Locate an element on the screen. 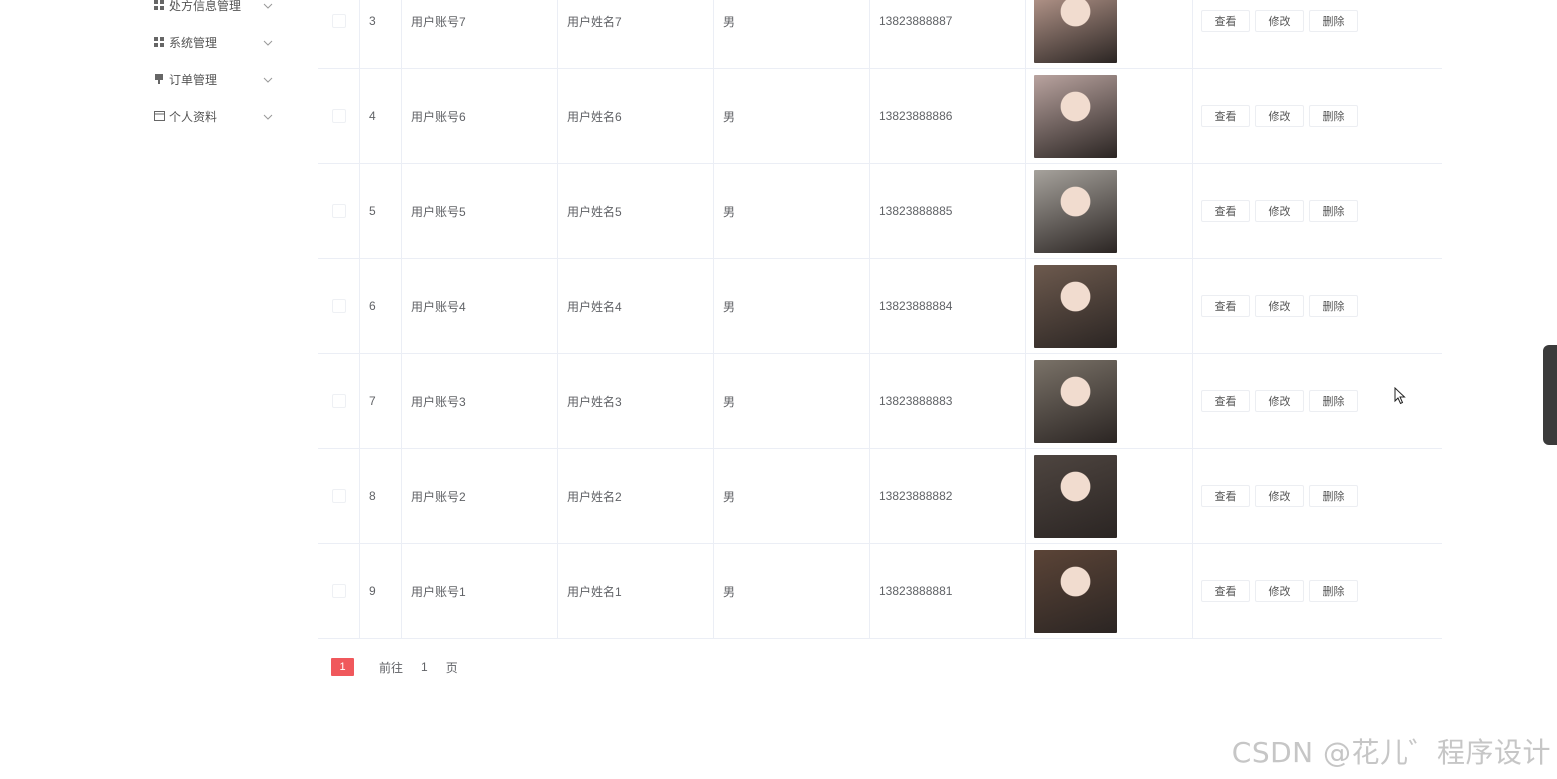 The width and height of the screenshot is (1557, 779). sidebar-item-system: 系统管理 is located at coordinates (213, 42).